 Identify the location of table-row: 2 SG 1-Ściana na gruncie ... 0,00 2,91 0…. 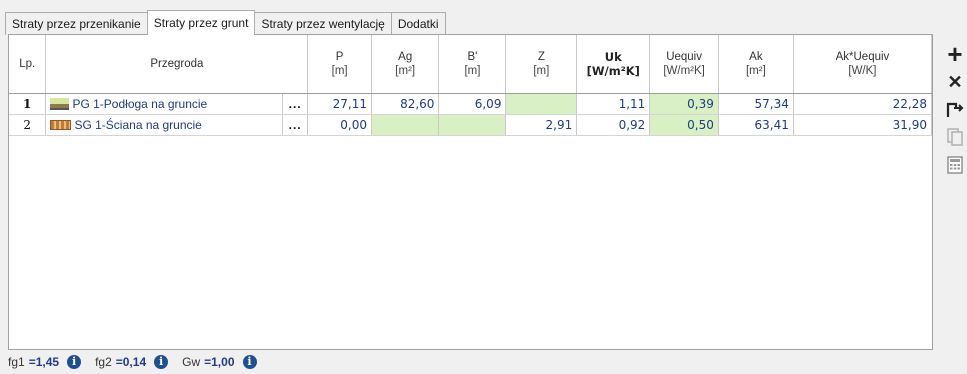
(471, 125).